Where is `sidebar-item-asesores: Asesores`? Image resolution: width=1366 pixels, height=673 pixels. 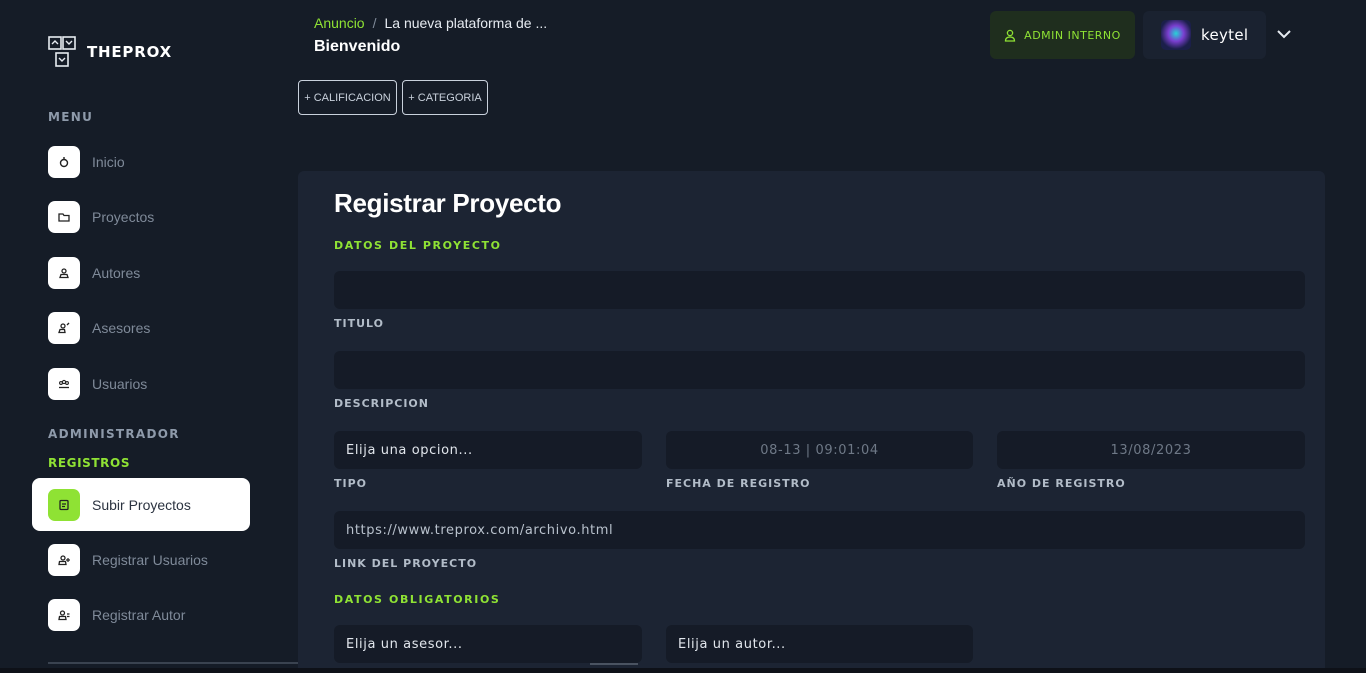 sidebar-item-asesores: Asesores is located at coordinates (99, 328).